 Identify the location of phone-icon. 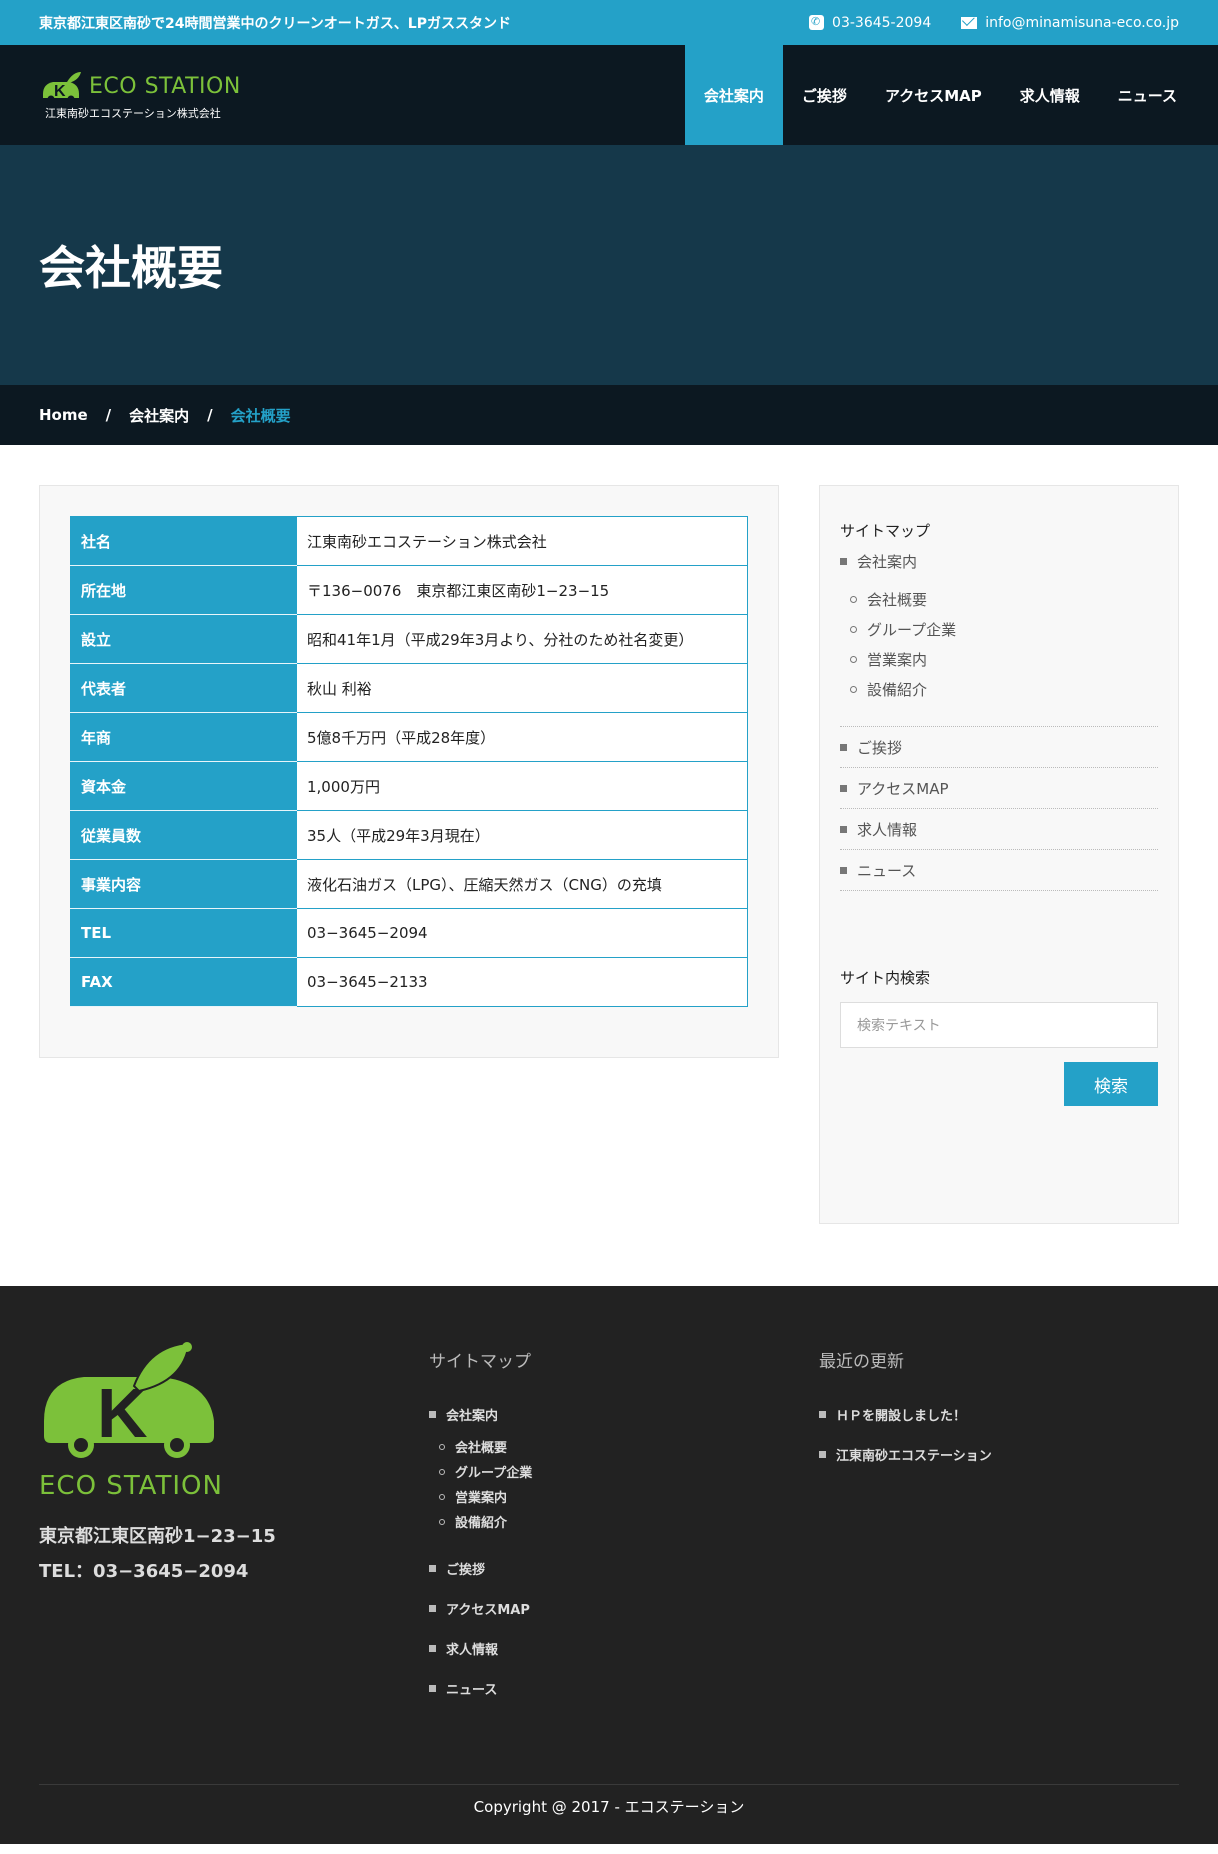
(817, 22).